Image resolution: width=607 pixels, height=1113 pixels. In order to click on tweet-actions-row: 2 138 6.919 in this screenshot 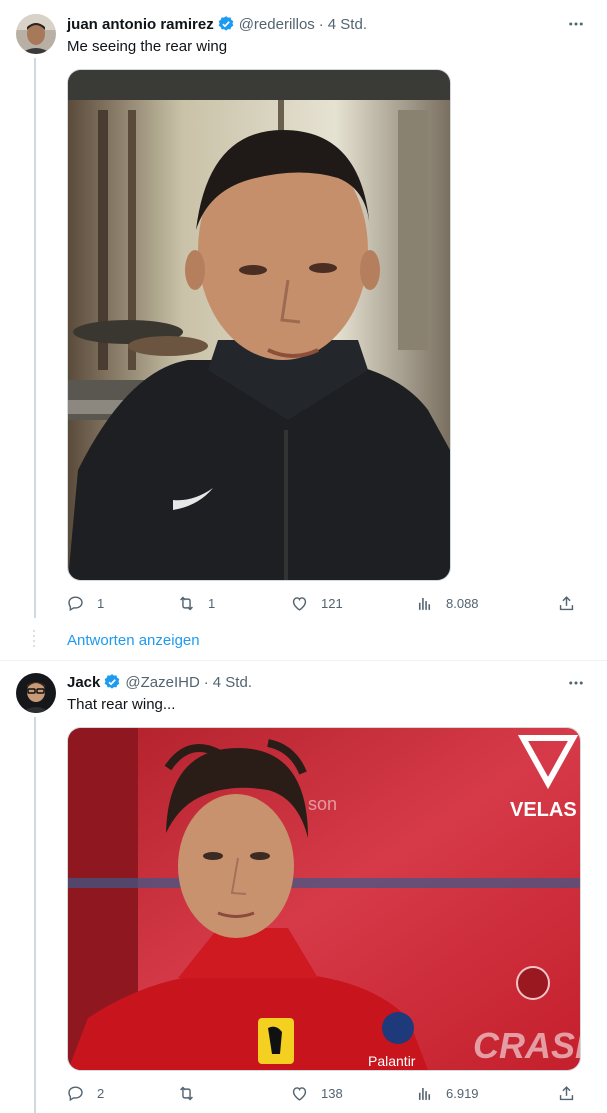, I will do `click(325, 1093)`.